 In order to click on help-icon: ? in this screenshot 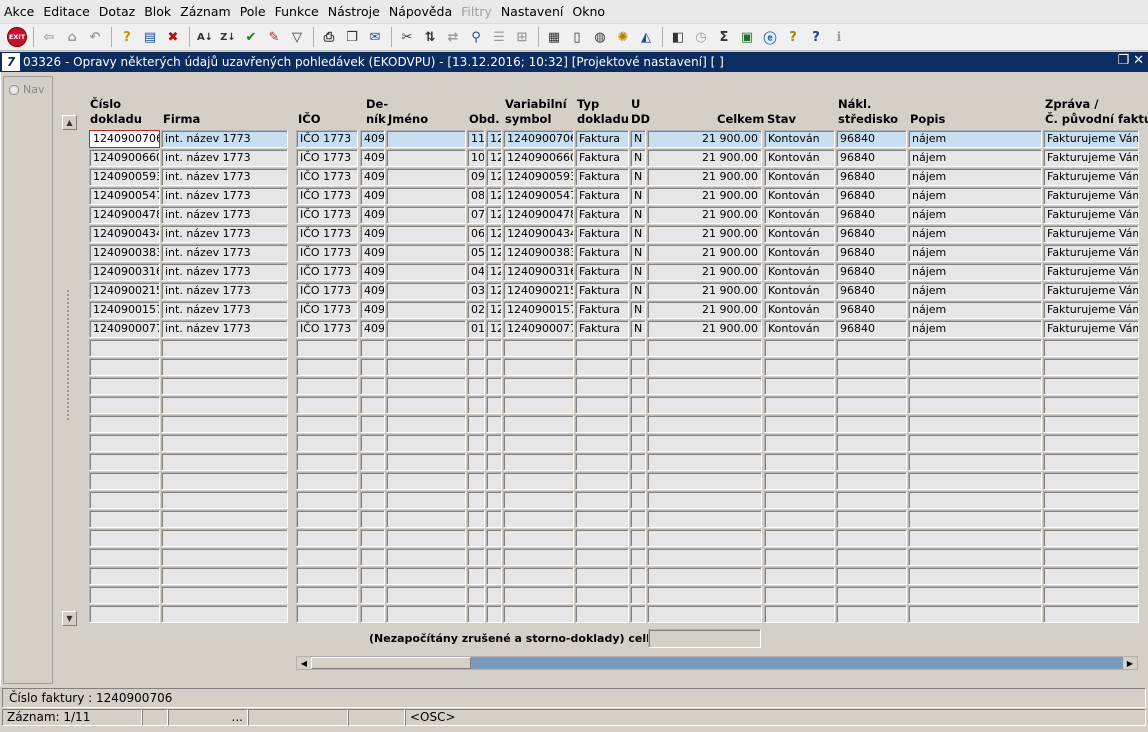, I will do `click(816, 37)`.